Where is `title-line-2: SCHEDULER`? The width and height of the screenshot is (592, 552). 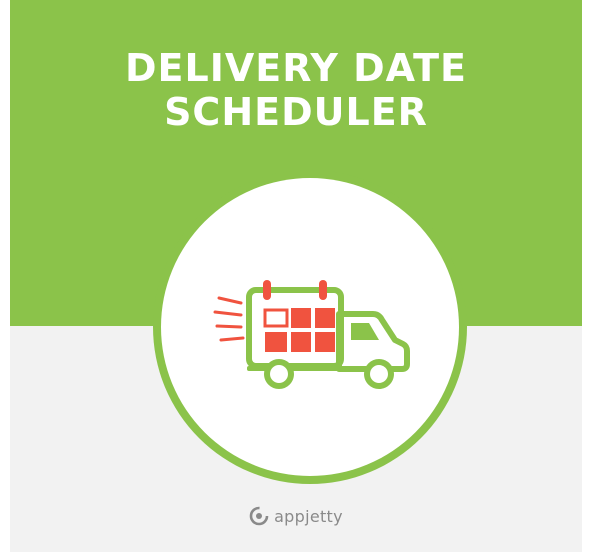 title-line-2: SCHEDULER is located at coordinates (296, 112).